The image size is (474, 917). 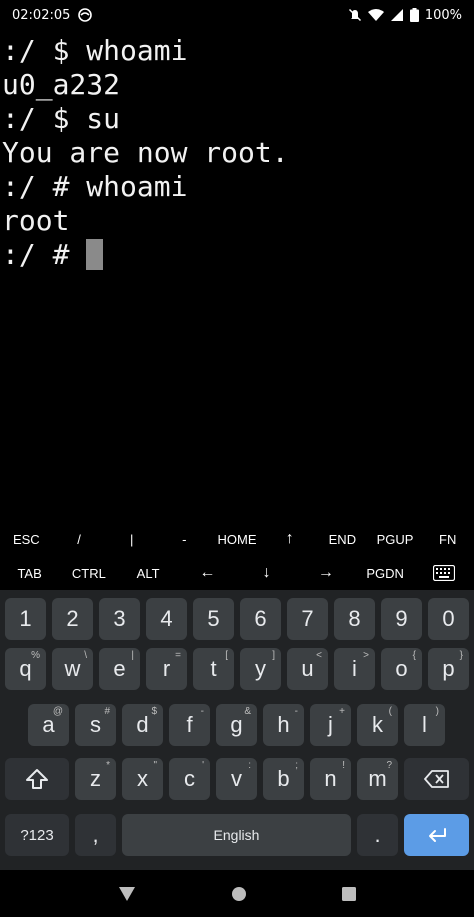 What do you see at coordinates (236, 835) in the screenshot?
I see `space-key: English` at bounding box center [236, 835].